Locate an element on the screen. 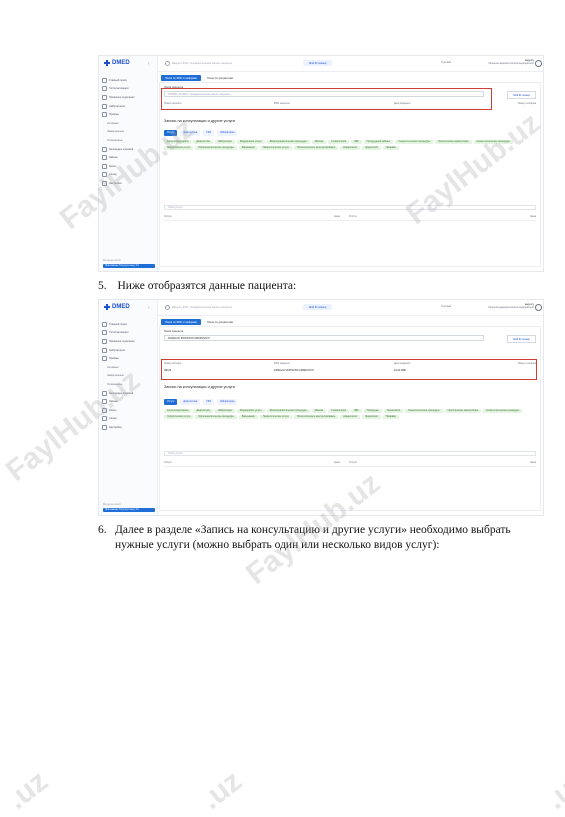  services-table-header: Услуга Цена Услуга Цена is located at coordinates (350, 218).